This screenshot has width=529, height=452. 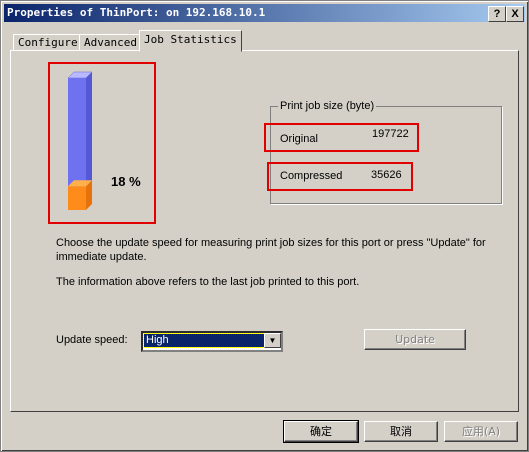 What do you see at coordinates (190, 41) in the screenshot?
I see `tab-job-statistics: Job Statistics` at bounding box center [190, 41].